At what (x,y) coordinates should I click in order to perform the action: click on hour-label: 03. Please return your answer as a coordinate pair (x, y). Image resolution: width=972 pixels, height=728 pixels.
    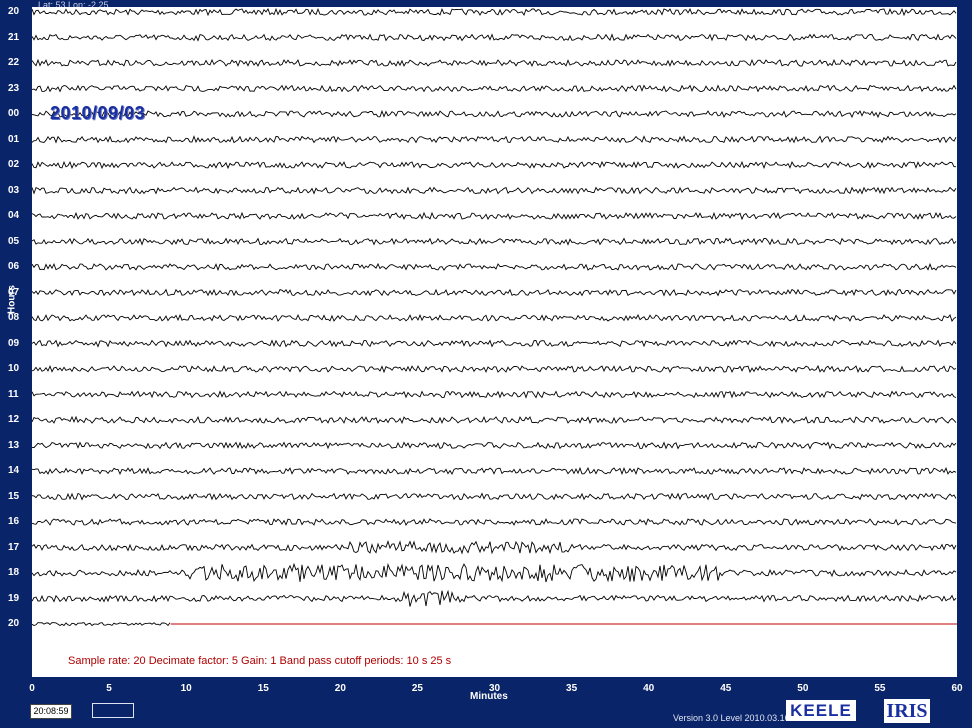
    Looking at the image, I should click on (14, 190).